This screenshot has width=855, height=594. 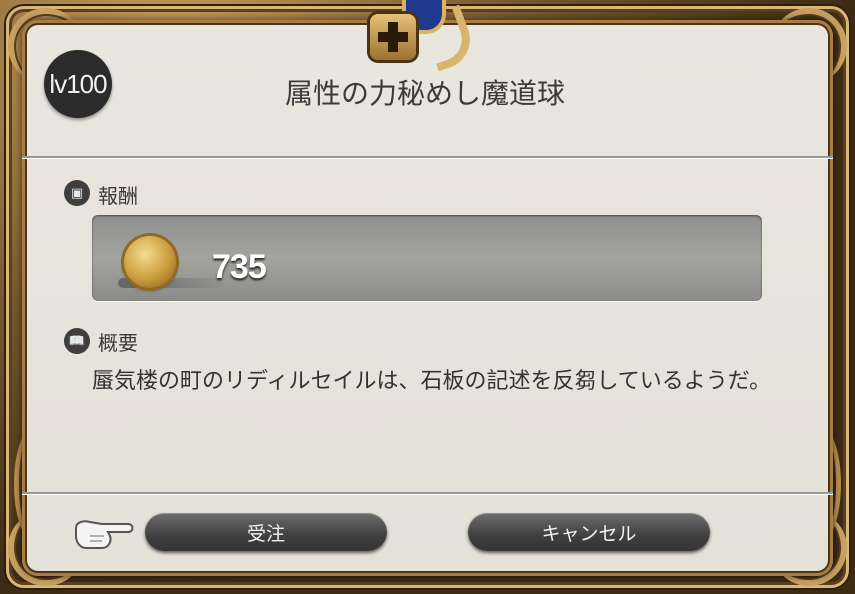 I want to click on gil-coin-icon, so click(x=150, y=262).